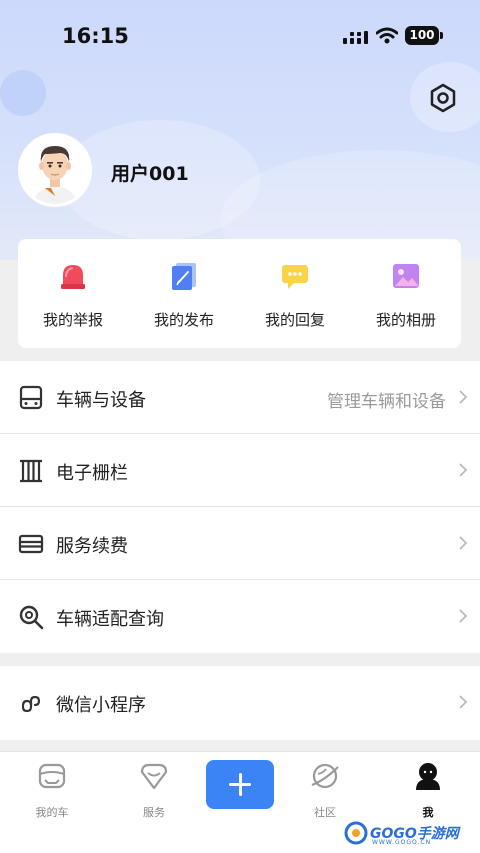 The width and height of the screenshot is (480, 853). I want to click on quick-action-publish: 我的发布, so click(184, 295).